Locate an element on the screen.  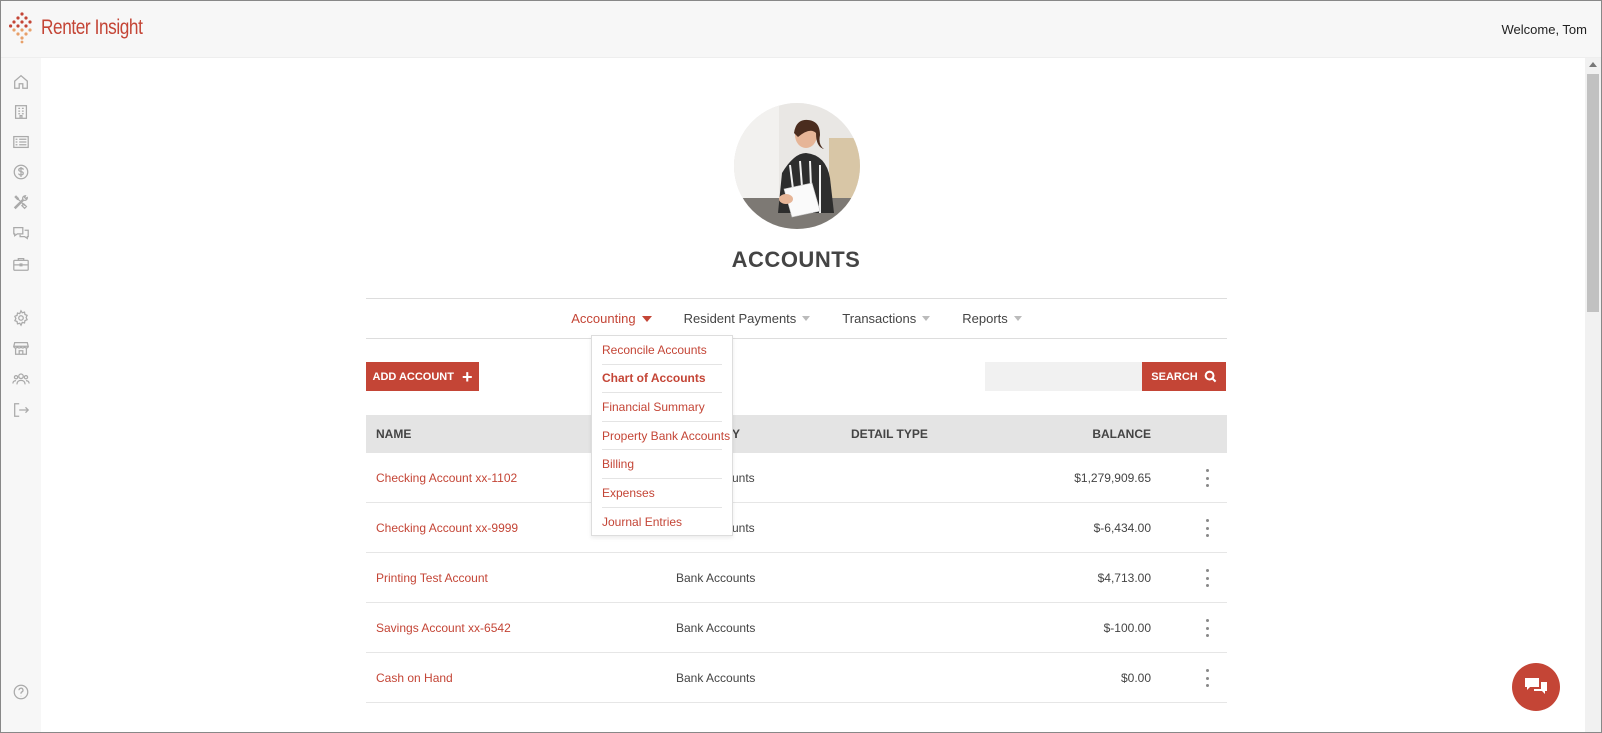
menu-item-chart-of-accounts: Chart of Accounts is located at coordinates (662, 379).